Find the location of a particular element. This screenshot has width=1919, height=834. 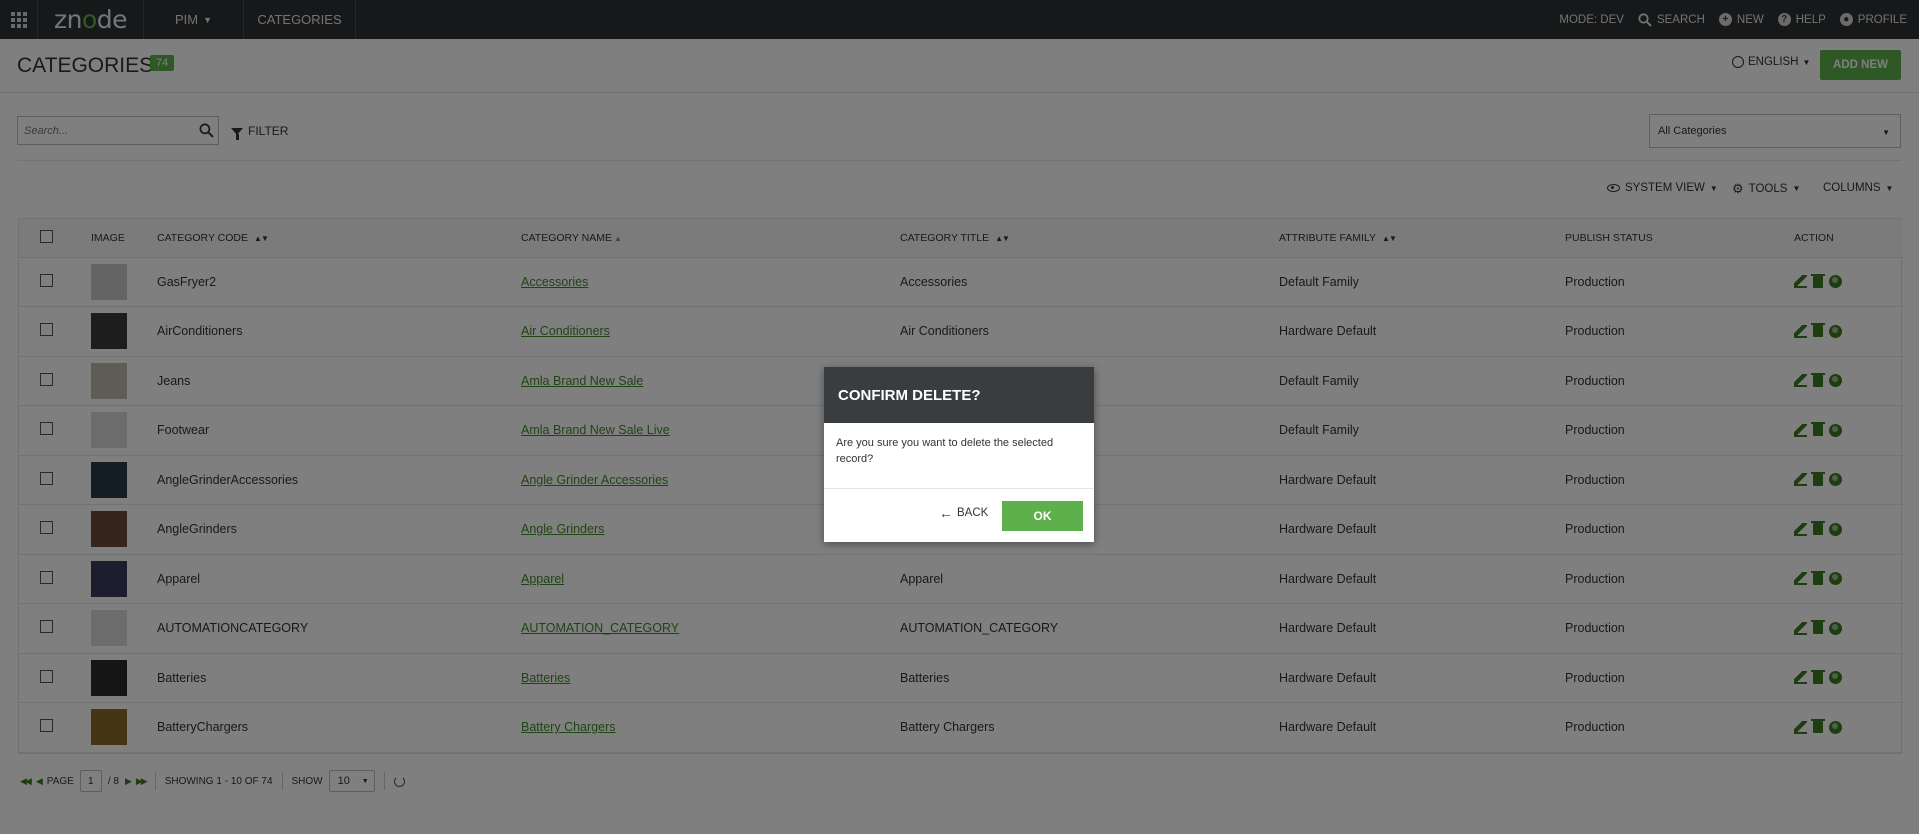

back-label: BACK is located at coordinates (973, 513).